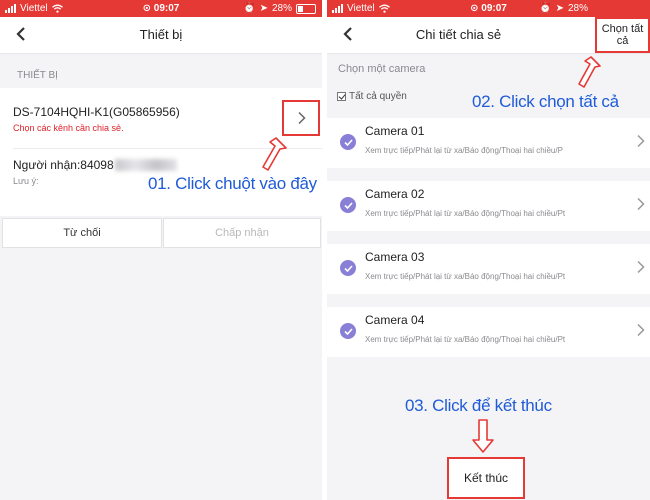  I want to click on select-all-button: Chọn tất cả, so click(622, 35).